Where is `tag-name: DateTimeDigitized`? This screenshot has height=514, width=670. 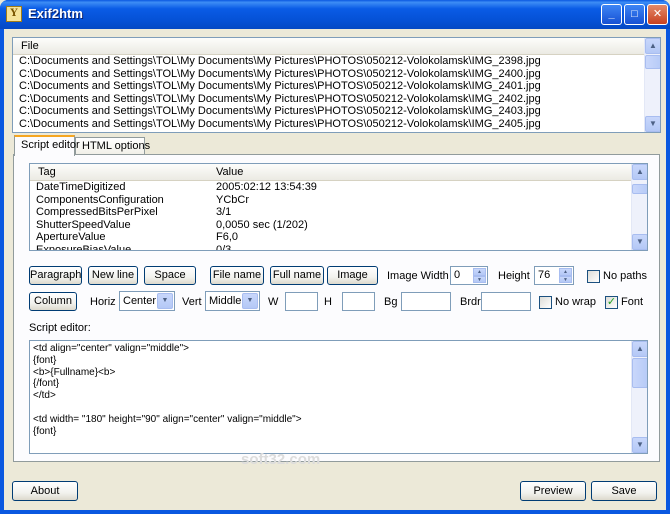
tag-name: DateTimeDigitized is located at coordinates (81, 187).